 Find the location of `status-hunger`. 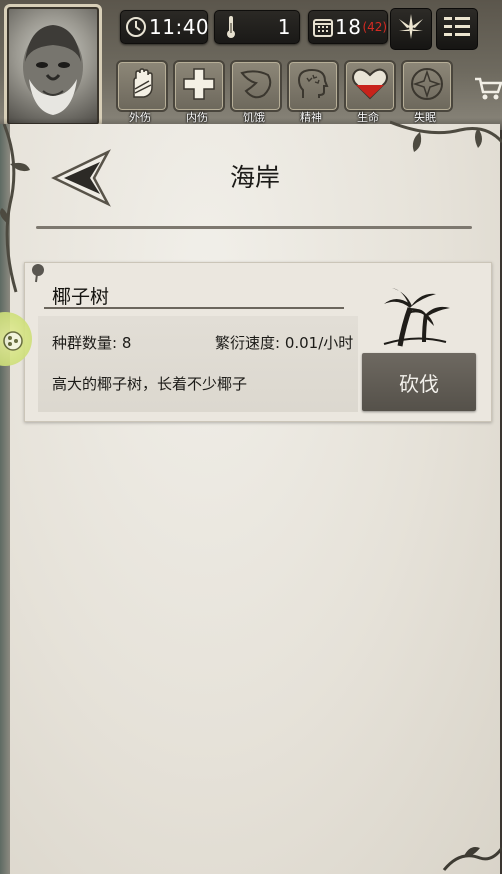

status-hunger is located at coordinates (256, 86).